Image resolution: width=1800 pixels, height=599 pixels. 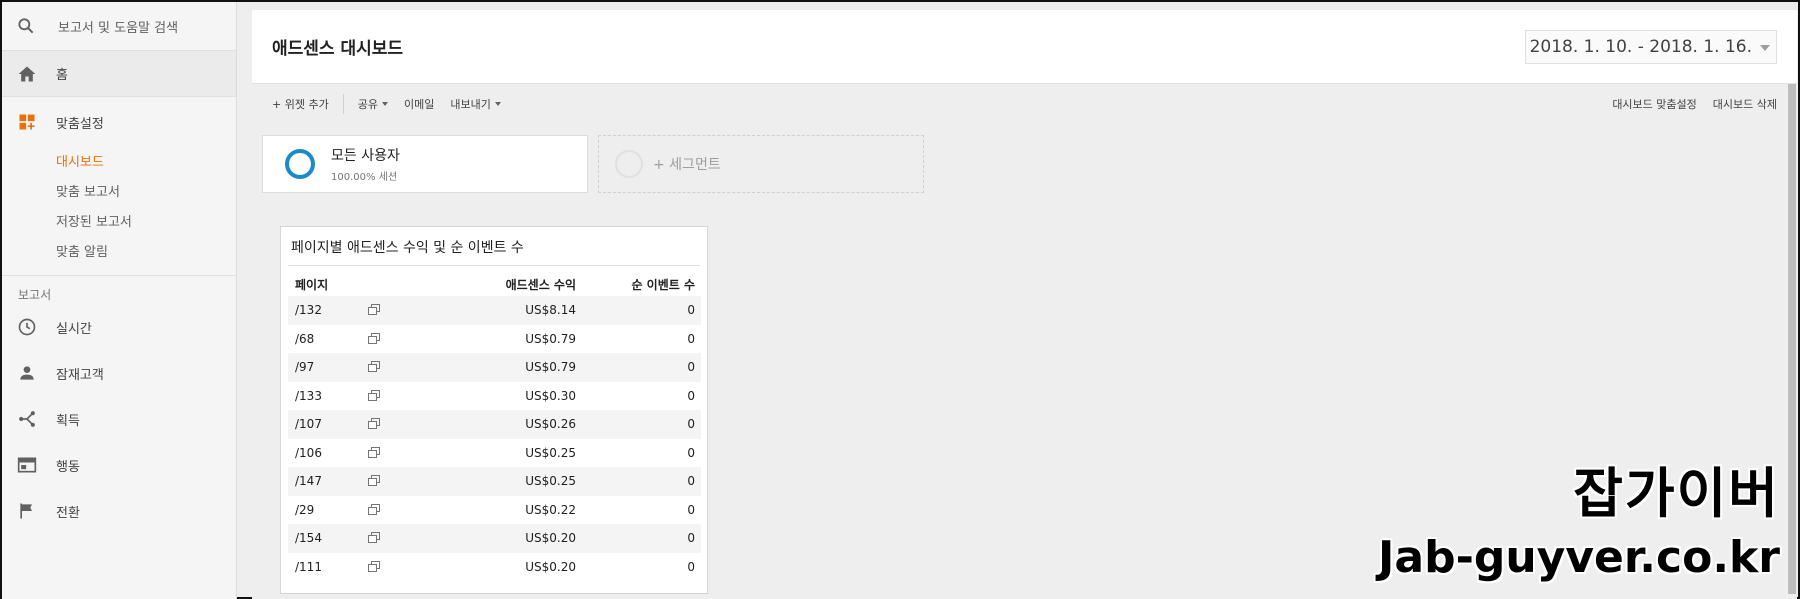 I want to click on col-header-events: 순 이벤트 수, so click(x=638, y=281).